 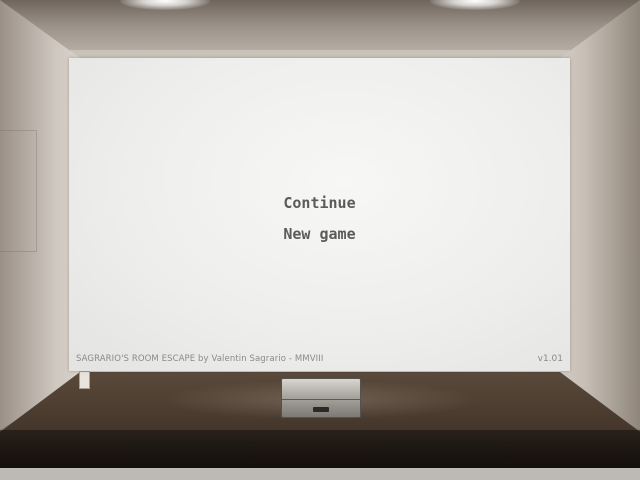 What do you see at coordinates (321, 409) in the screenshot?
I see `briefcase-lock` at bounding box center [321, 409].